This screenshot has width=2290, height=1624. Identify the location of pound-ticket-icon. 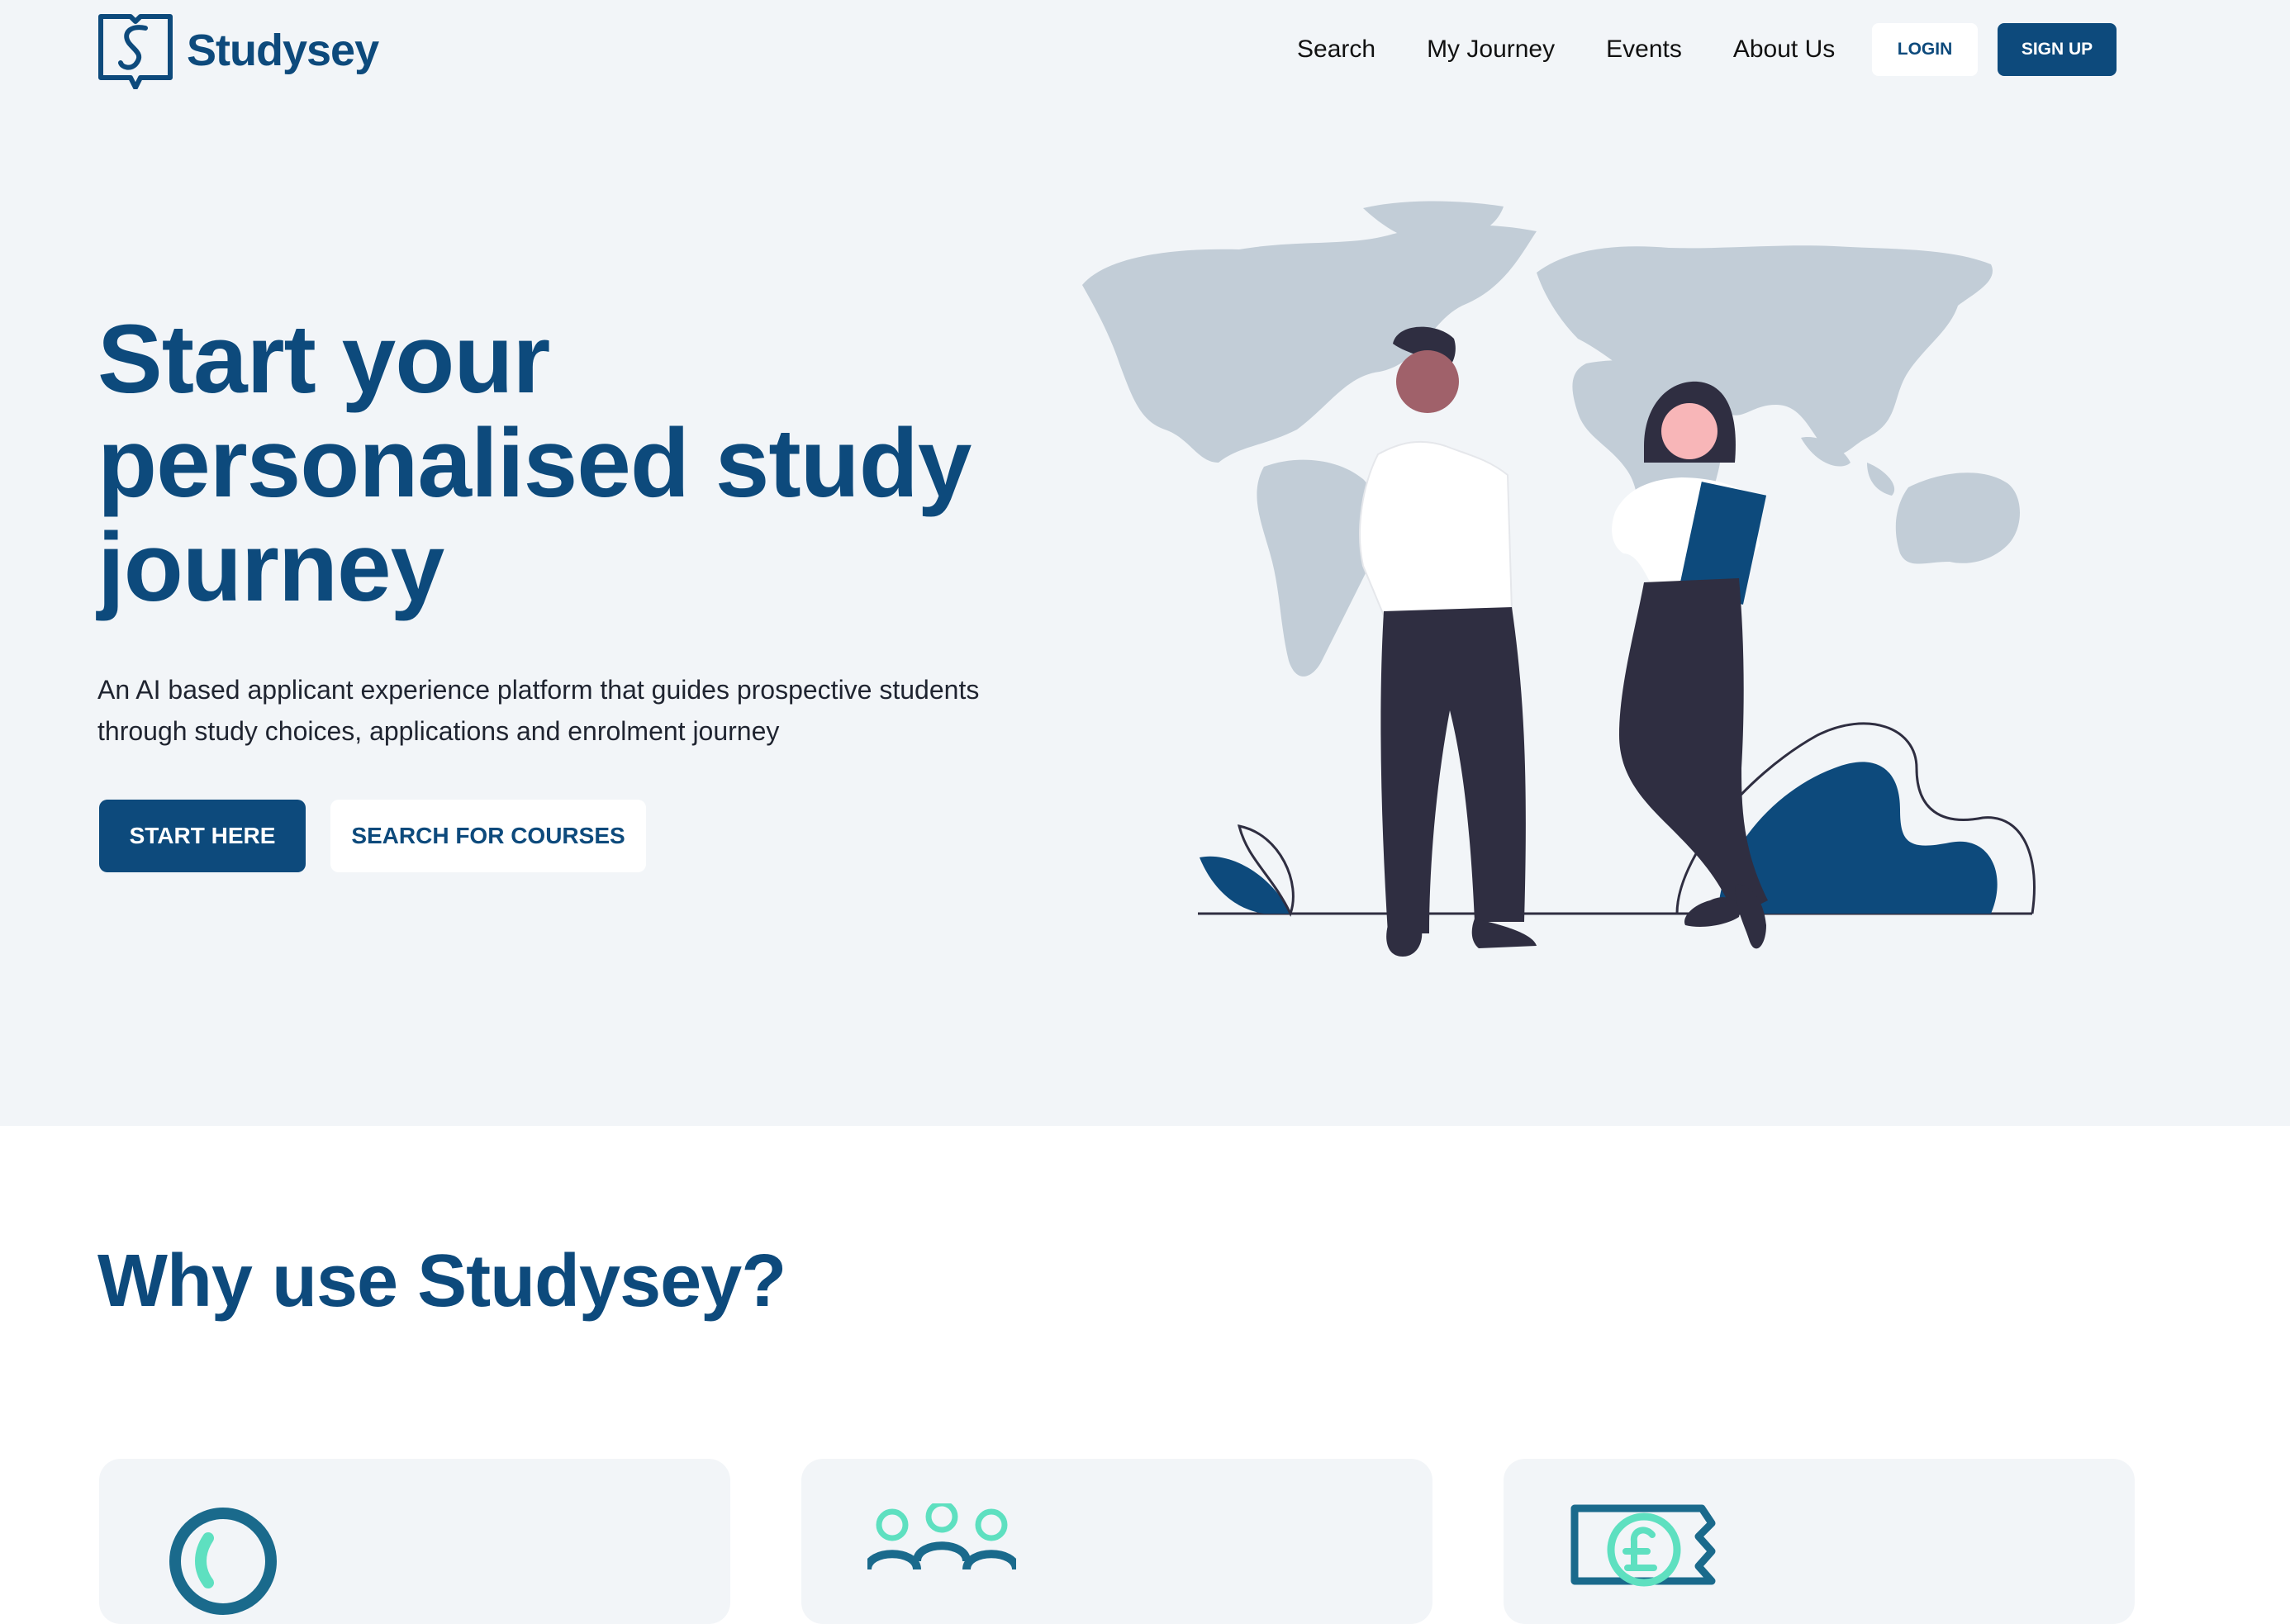
(1643, 1545).